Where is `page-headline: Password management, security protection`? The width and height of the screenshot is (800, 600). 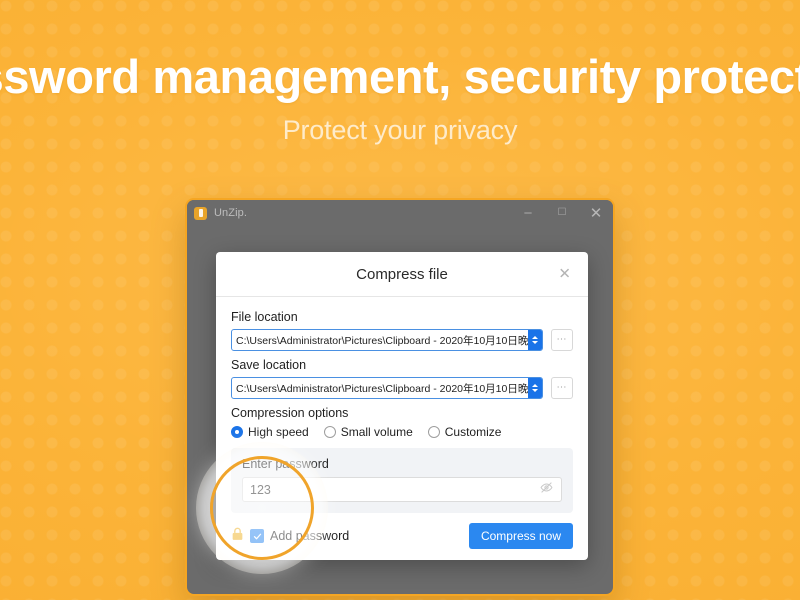 page-headline: Password management, security protection is located at coordinates (400, 76).